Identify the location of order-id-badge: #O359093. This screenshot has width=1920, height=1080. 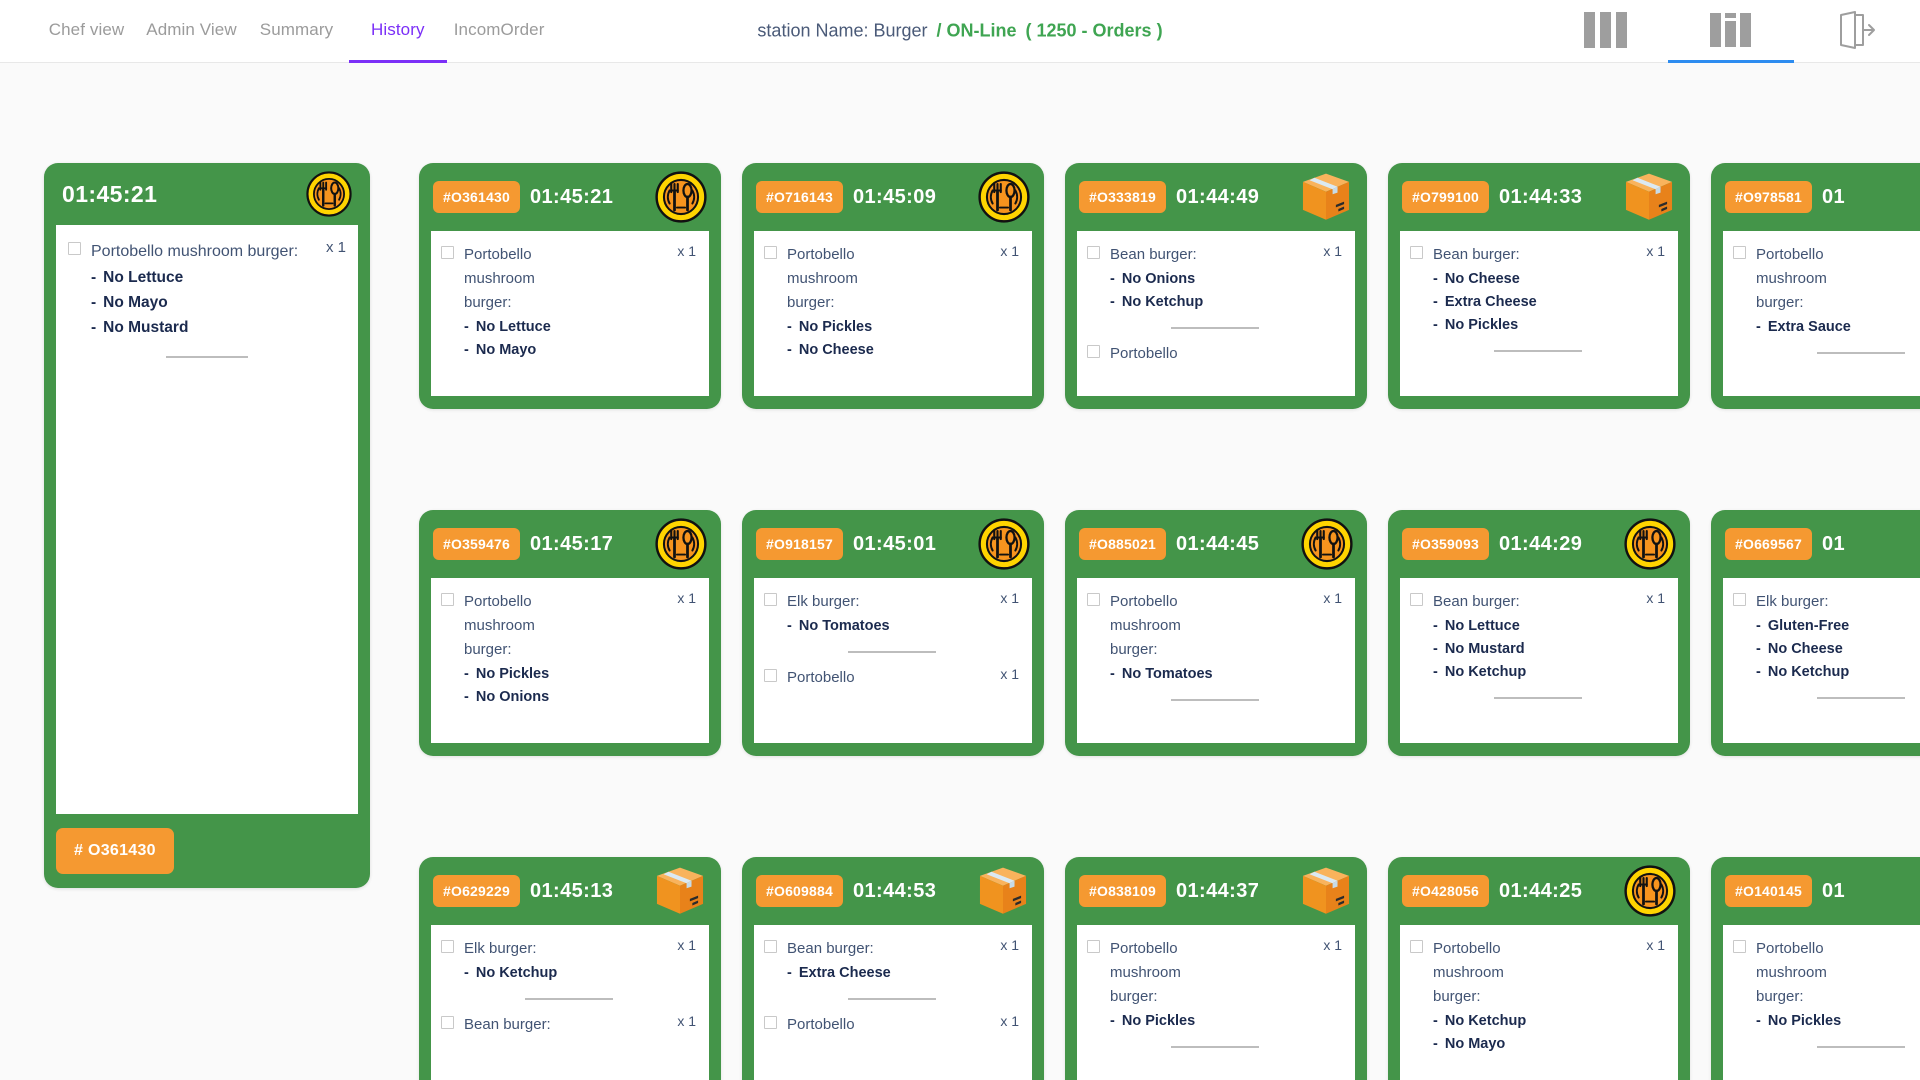
(1445, 544).